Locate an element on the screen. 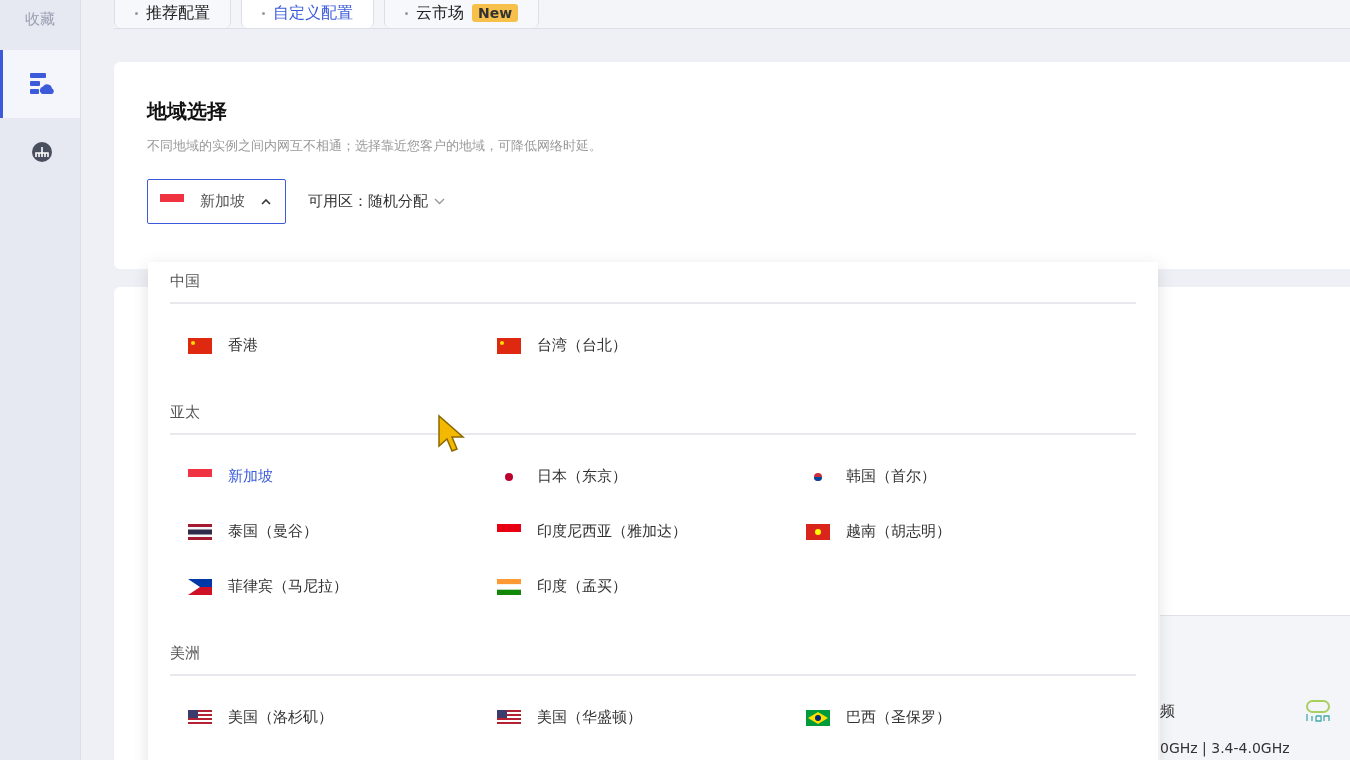 Image resolution: width=1350 pixels, height=760 pixels. tab: 云市场 New is located at coordinates (462, 14).